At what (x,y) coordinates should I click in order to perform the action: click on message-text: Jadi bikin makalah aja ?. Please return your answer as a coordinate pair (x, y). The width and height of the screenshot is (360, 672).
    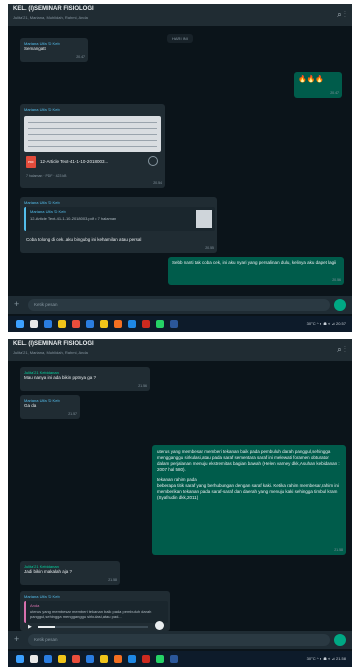
    Looking at the image, I should click on (48, 572).